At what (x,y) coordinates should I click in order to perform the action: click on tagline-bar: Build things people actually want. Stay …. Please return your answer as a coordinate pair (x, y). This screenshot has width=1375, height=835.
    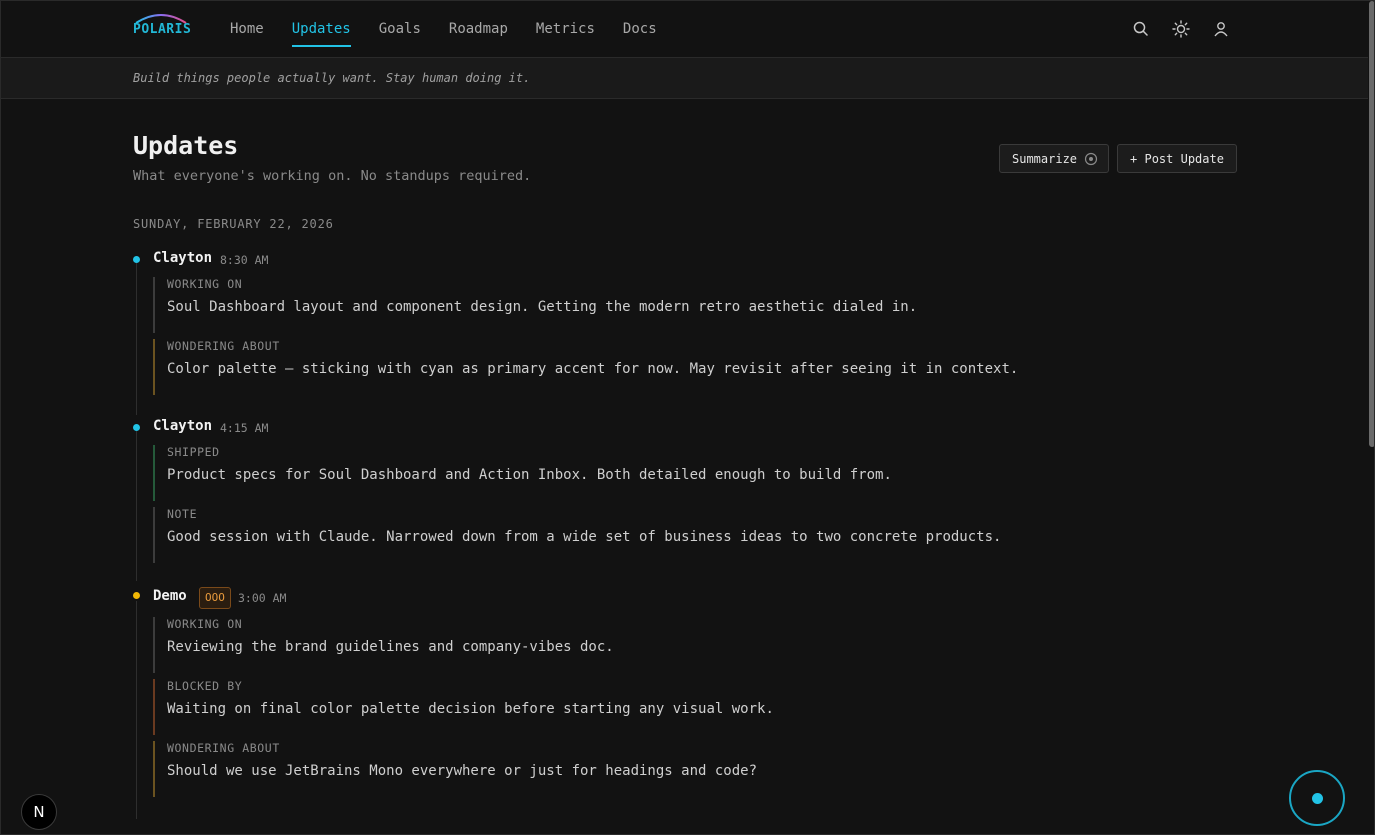
    Looking at the image, I should click on (687, 78).